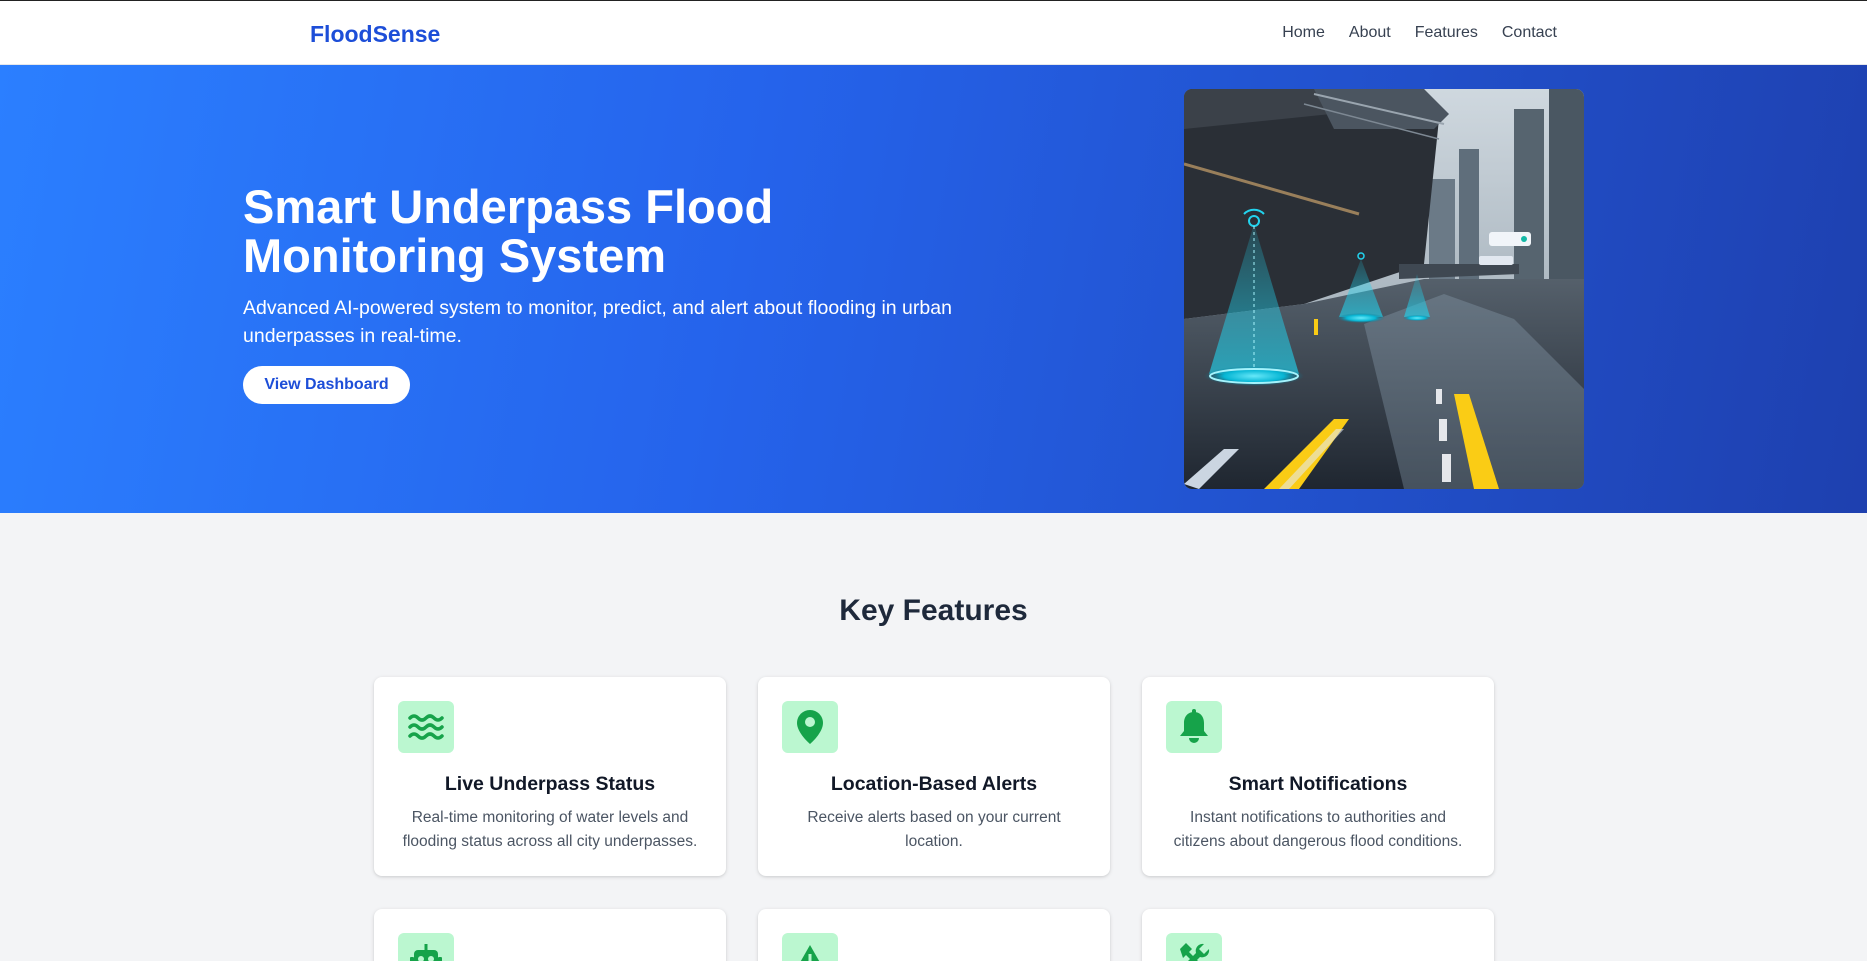 The height and width of the screenshot is (961, 1867). What do you see at coordinates (508, 231) in the screenshot?
I see `hero-title: Smart Underpass Flood Monitoring System` at bounding box center [508, 231].